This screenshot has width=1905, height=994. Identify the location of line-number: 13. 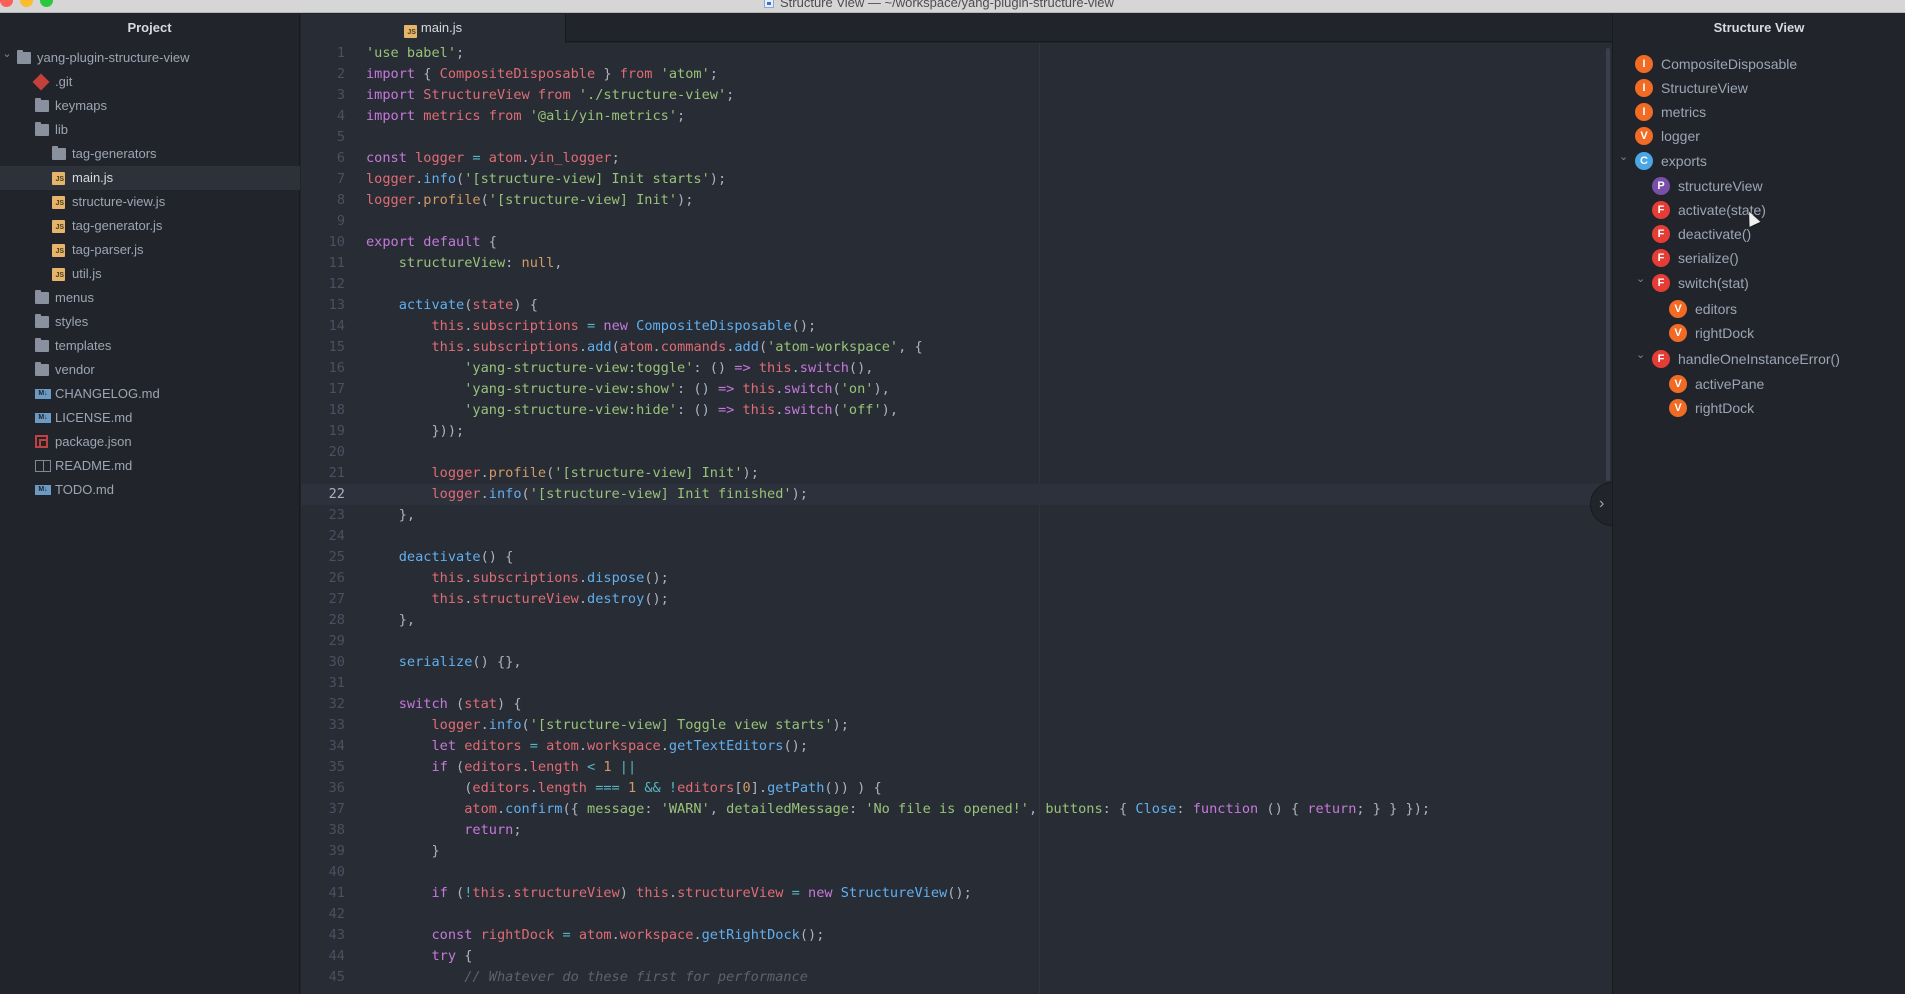
(336, 305).